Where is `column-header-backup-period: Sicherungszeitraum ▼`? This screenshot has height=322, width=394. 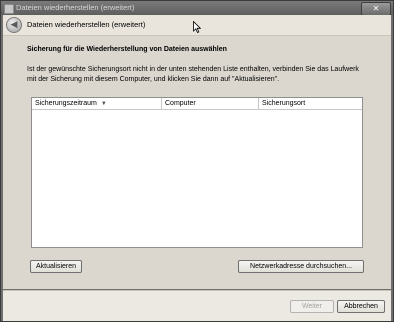
column-header-backup-period: Sicherungszeitraum ▼ is located at coordinates (97, 103).